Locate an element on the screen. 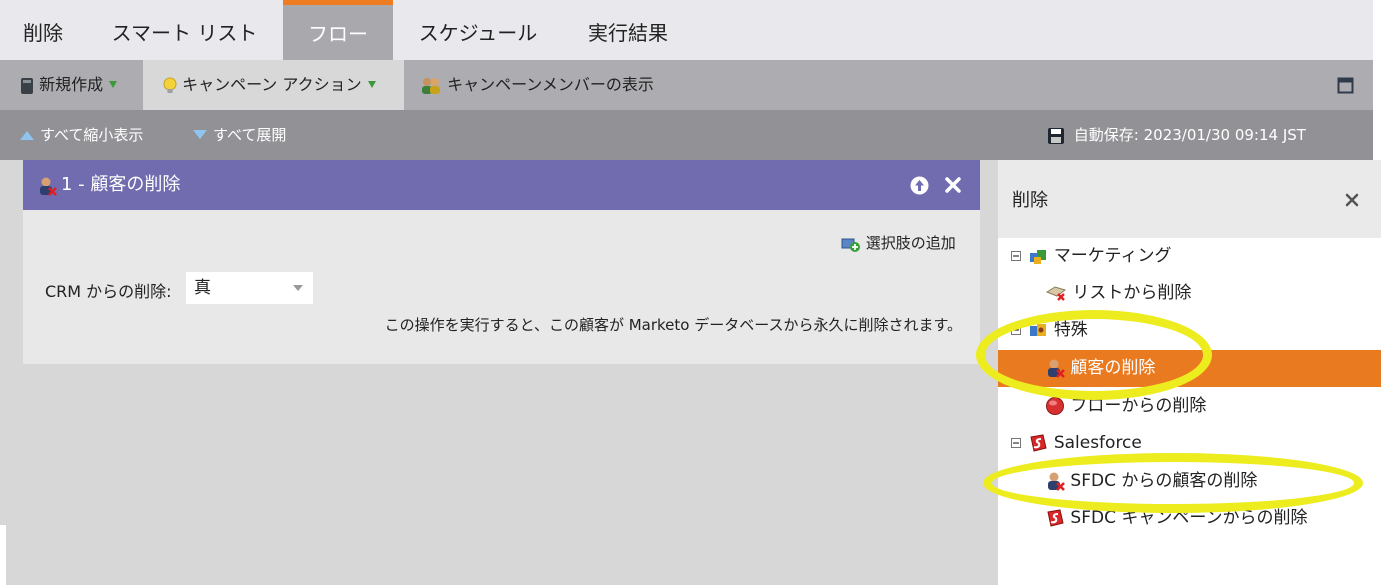  tree-item-label: SFDC キャンペーンからの削除 is located at coordinates (1189, 518).